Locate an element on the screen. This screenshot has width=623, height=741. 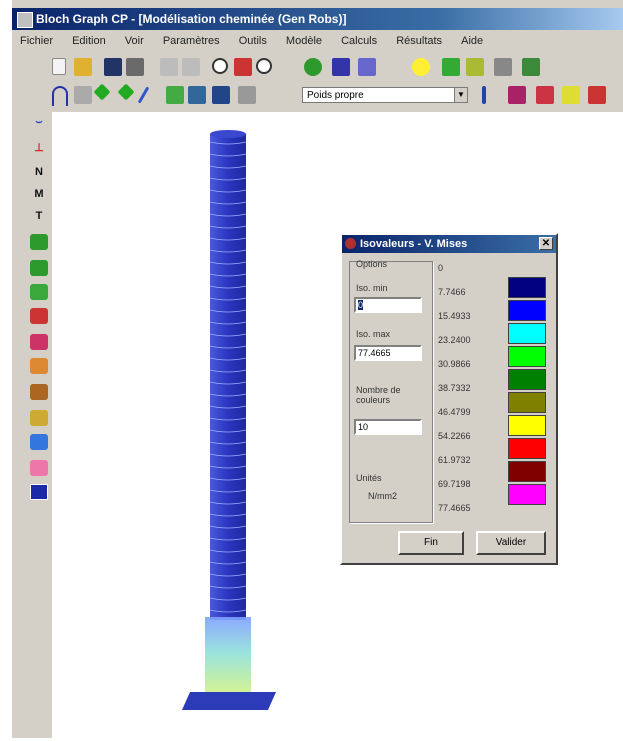
column-top is located at coordinates (228, 134).